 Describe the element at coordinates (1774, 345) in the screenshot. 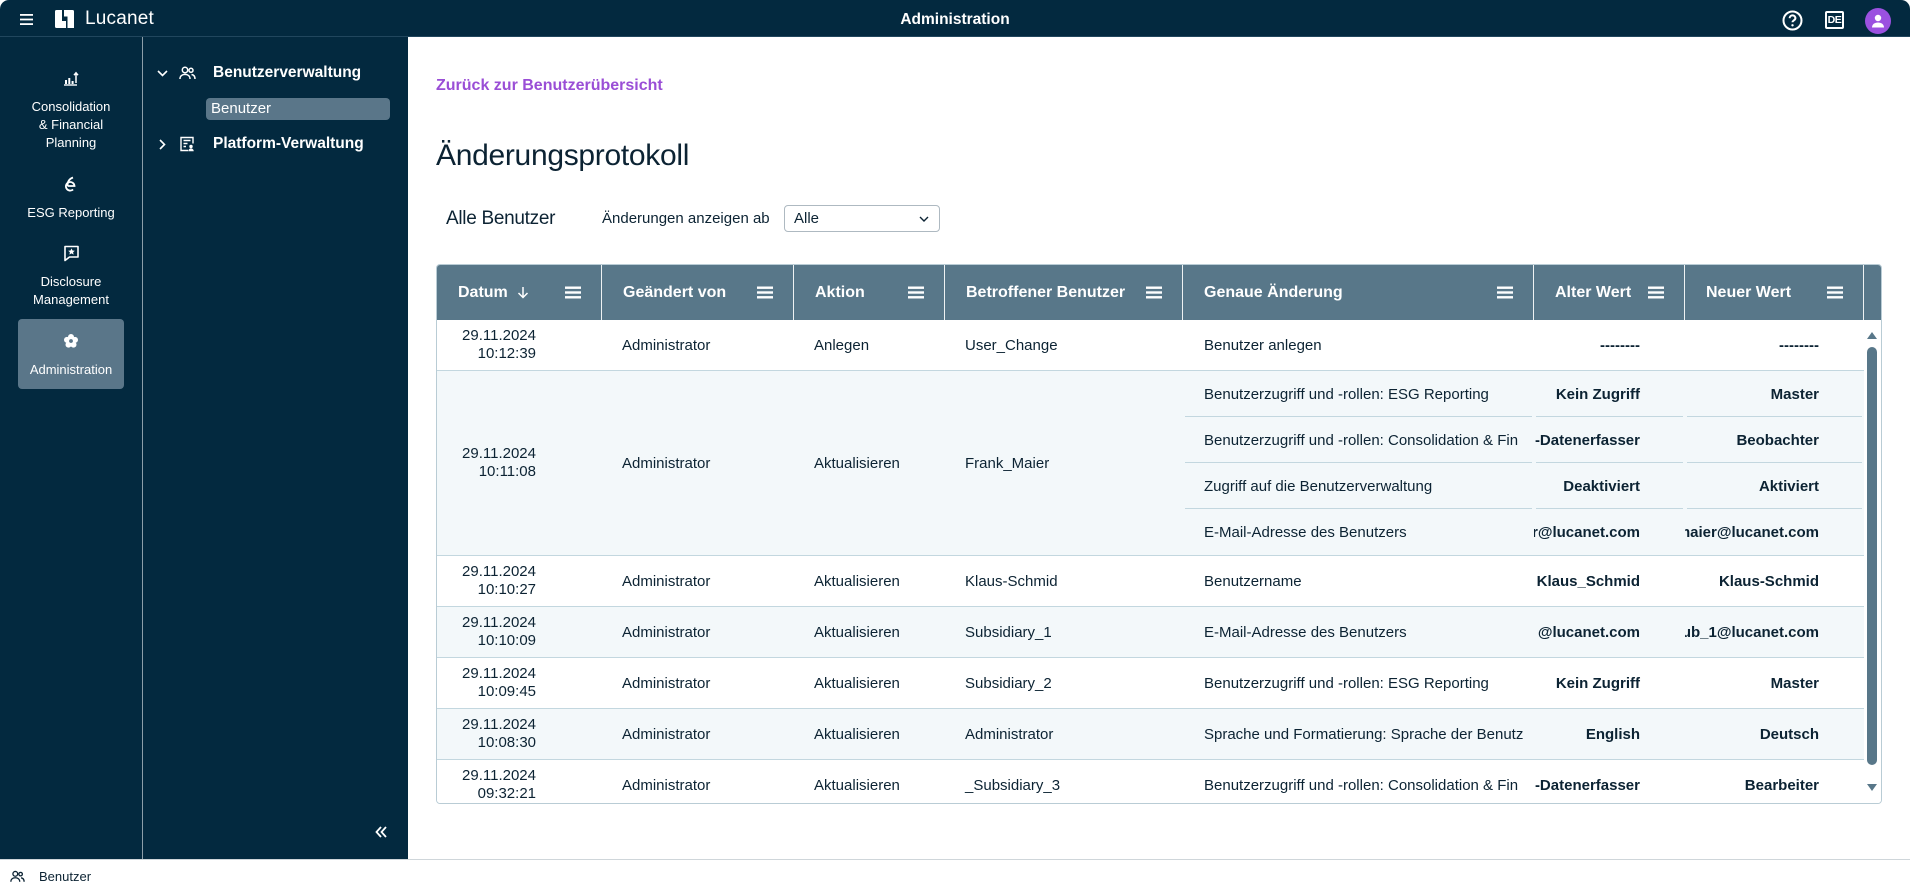

I see `new-value-cell: --------` at that location.